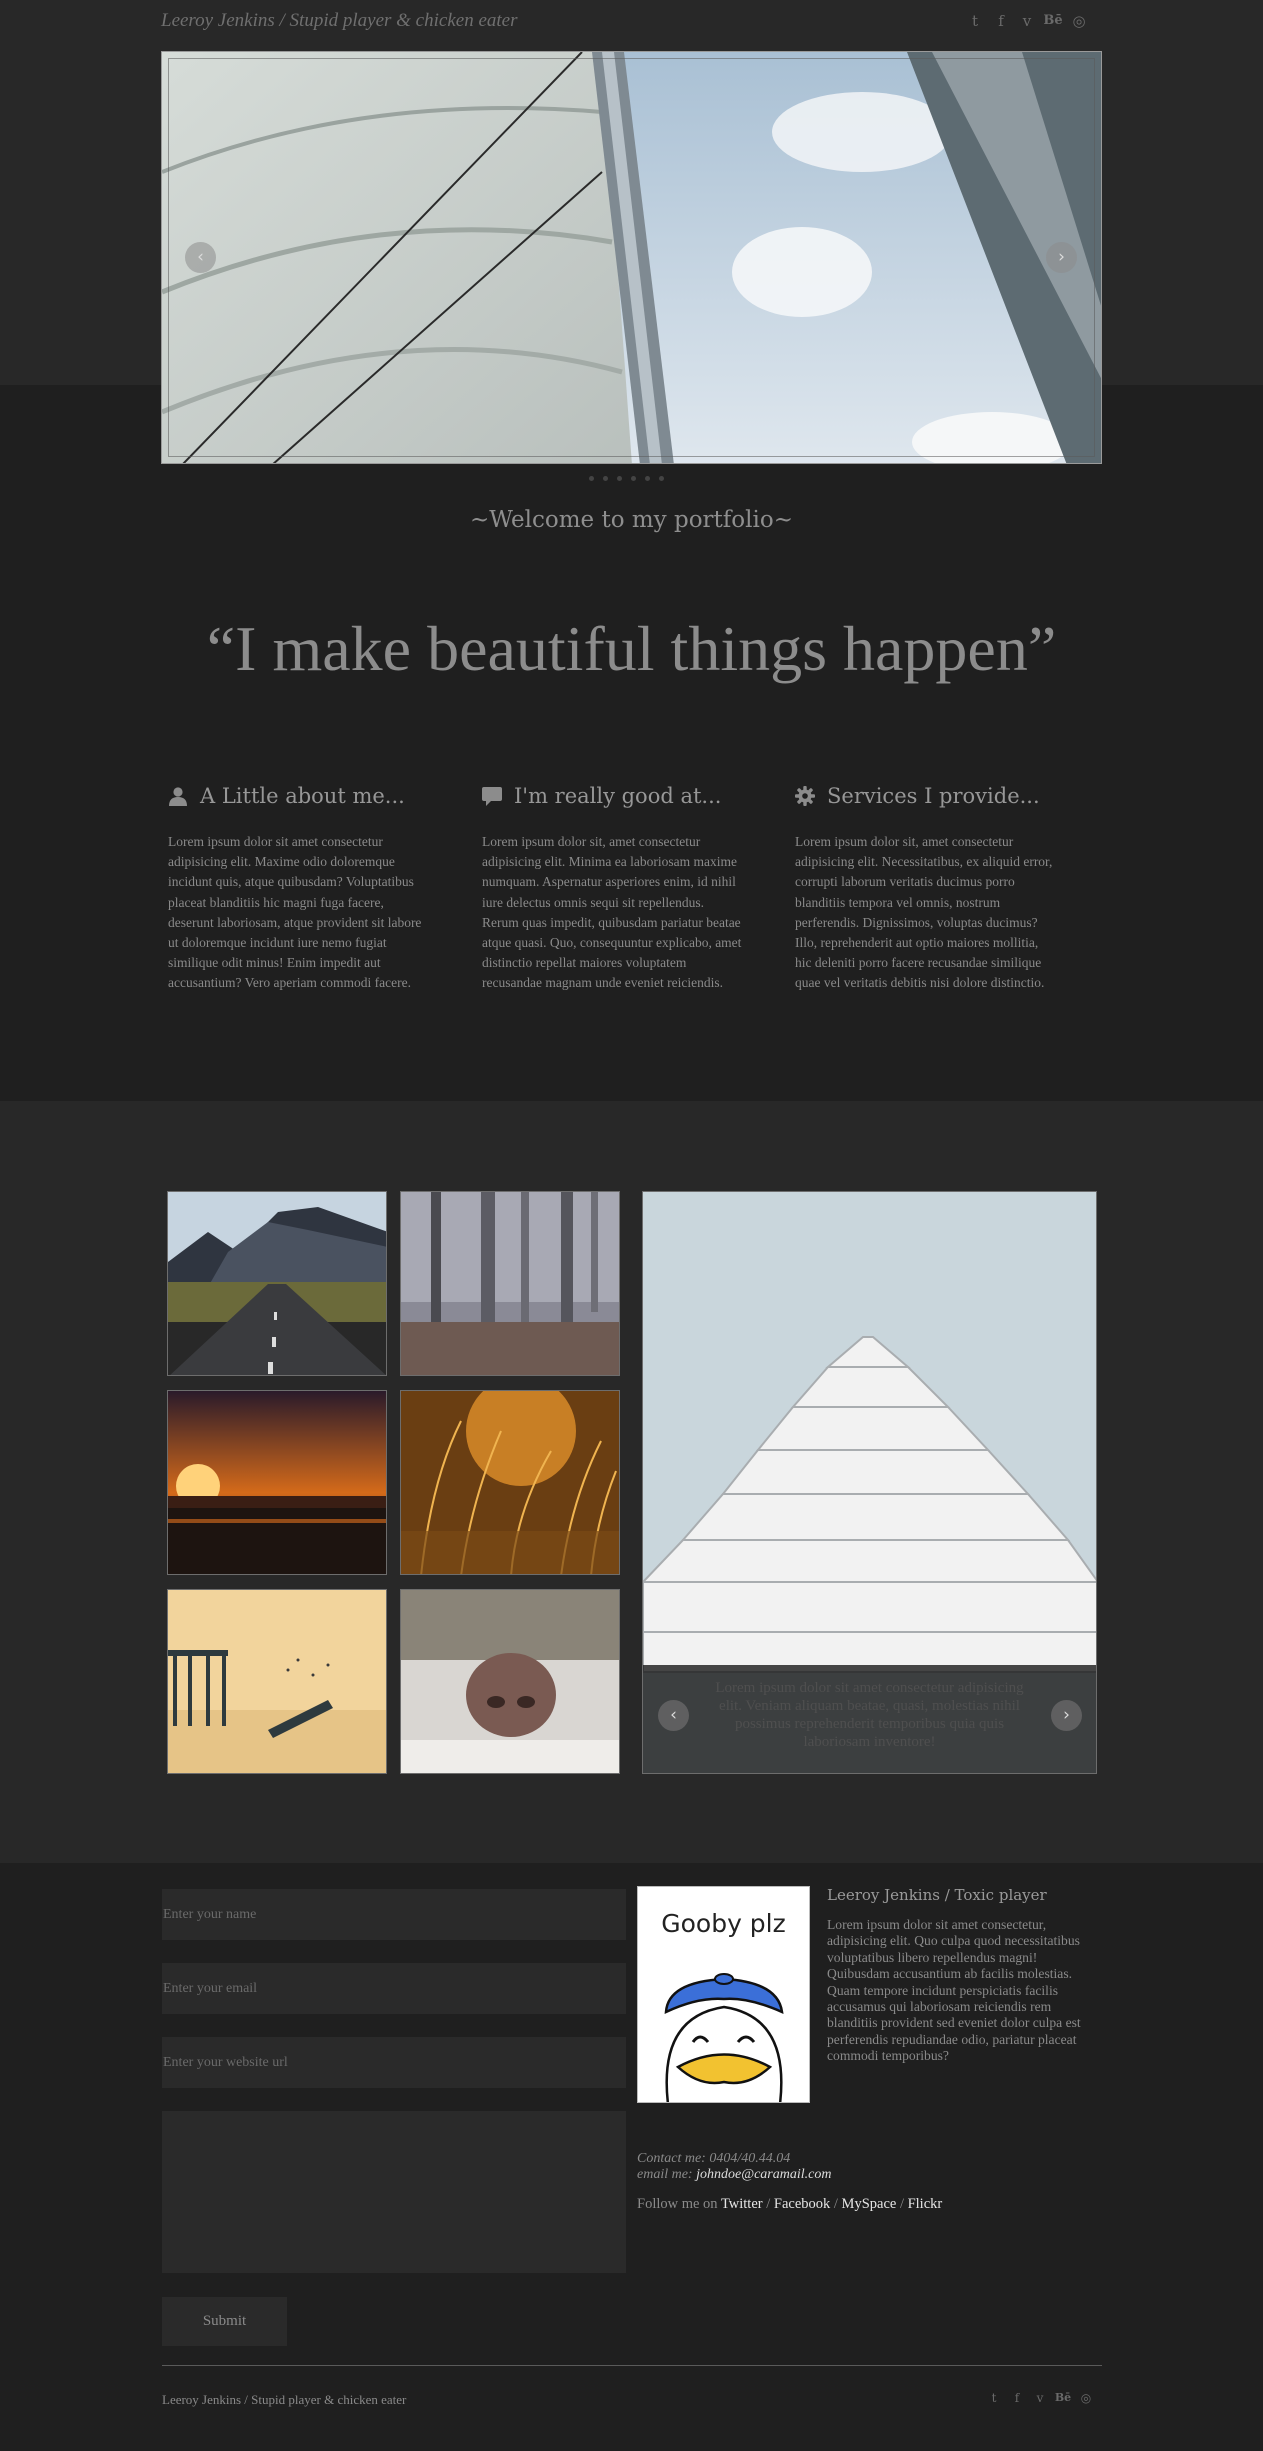  I want to click on email-label: email me:, so click(665, 2174).